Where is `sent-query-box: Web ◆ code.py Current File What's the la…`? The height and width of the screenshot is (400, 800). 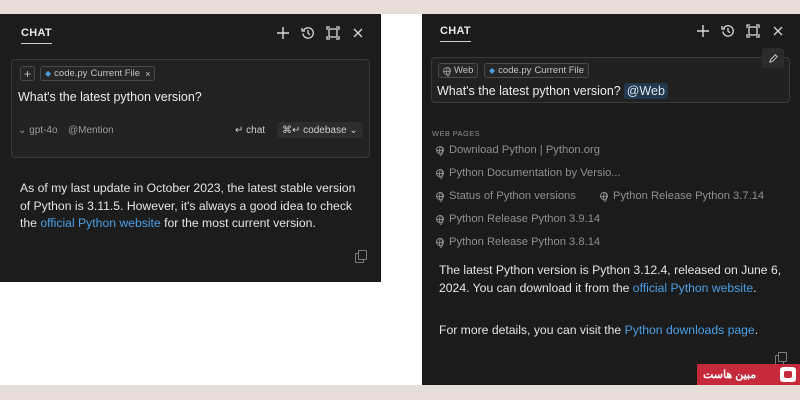
sent-query-box: Web ◆ code.py Current File What's the la… is located at coordinates (610, 80).